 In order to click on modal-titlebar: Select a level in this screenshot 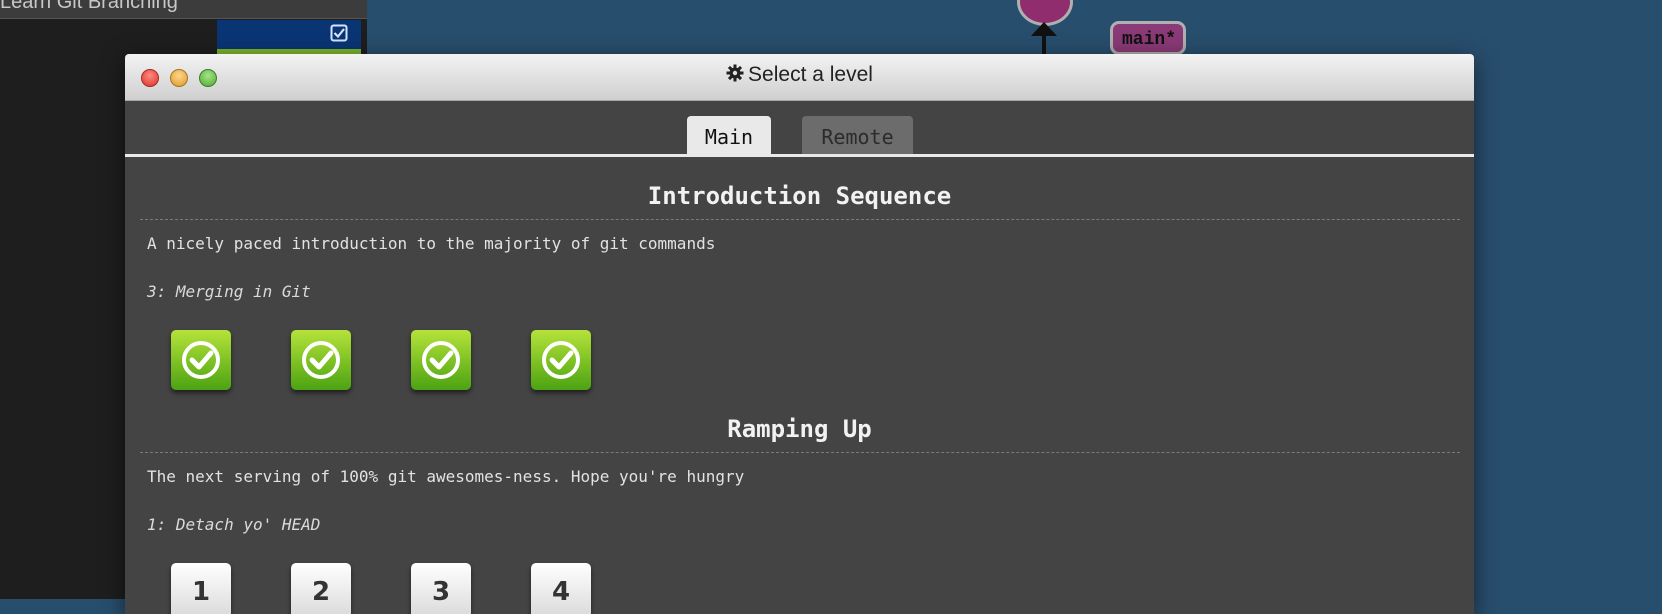, I will do `click(799, 77)`.